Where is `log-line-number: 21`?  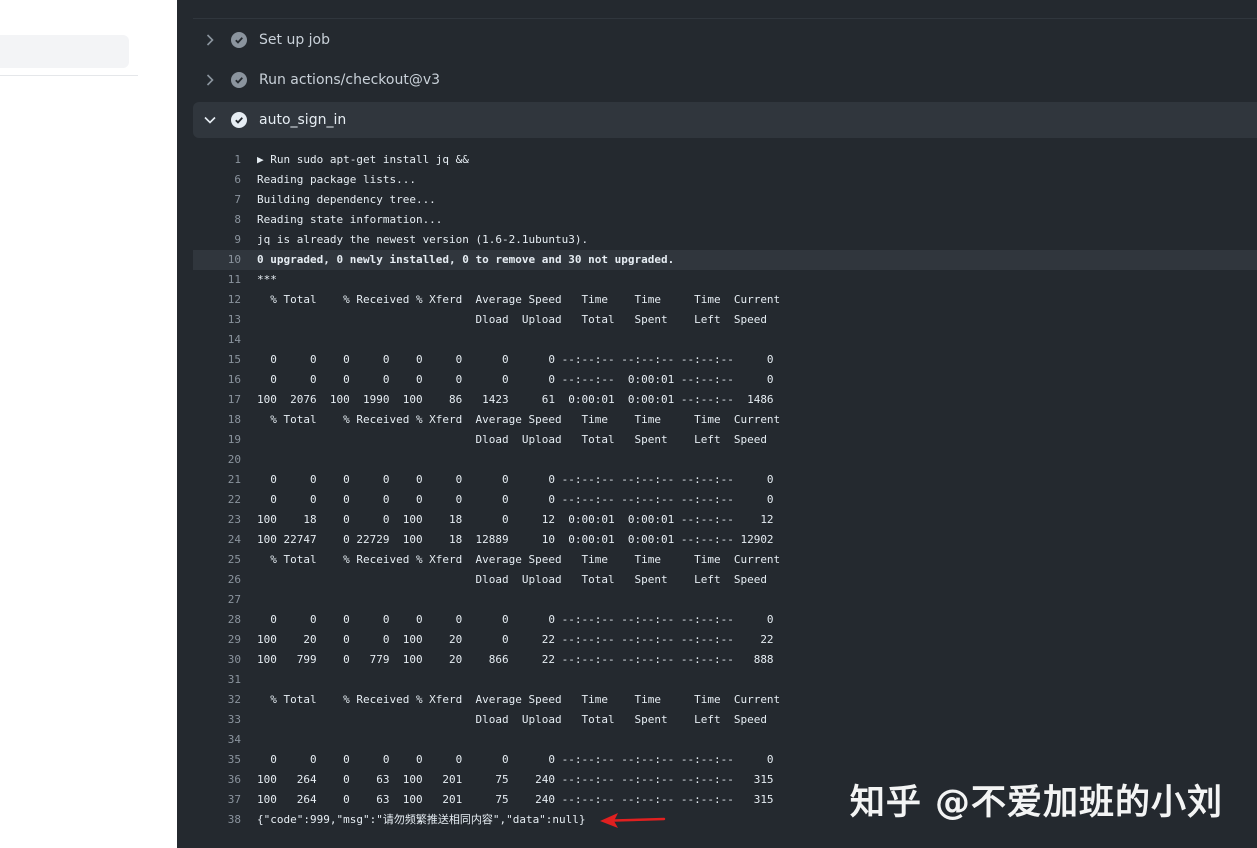 log-line-number: 21 is located at coordinates (225, 480).